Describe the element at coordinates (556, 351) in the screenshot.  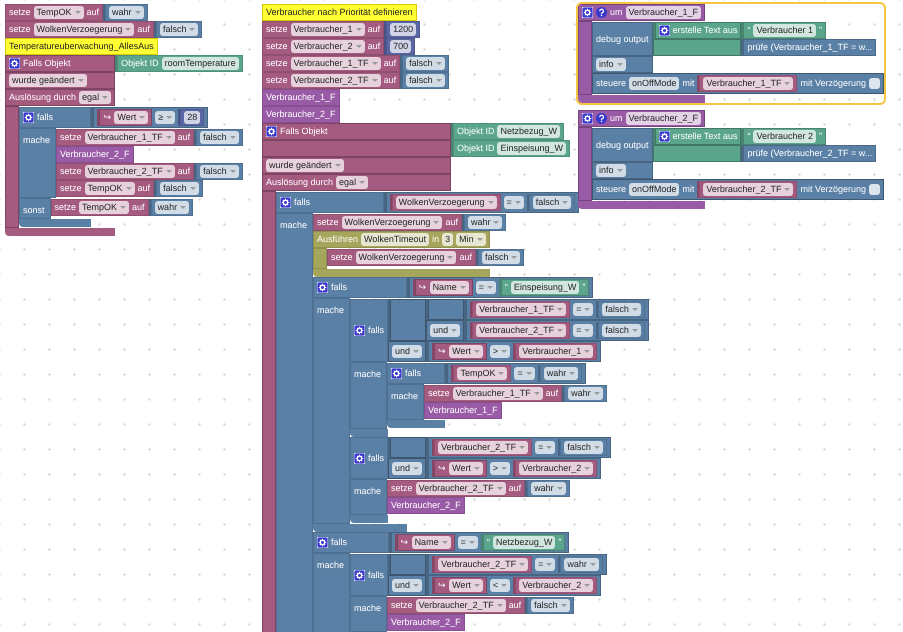
I see `dropdown: Verbraucher_1` at that location.